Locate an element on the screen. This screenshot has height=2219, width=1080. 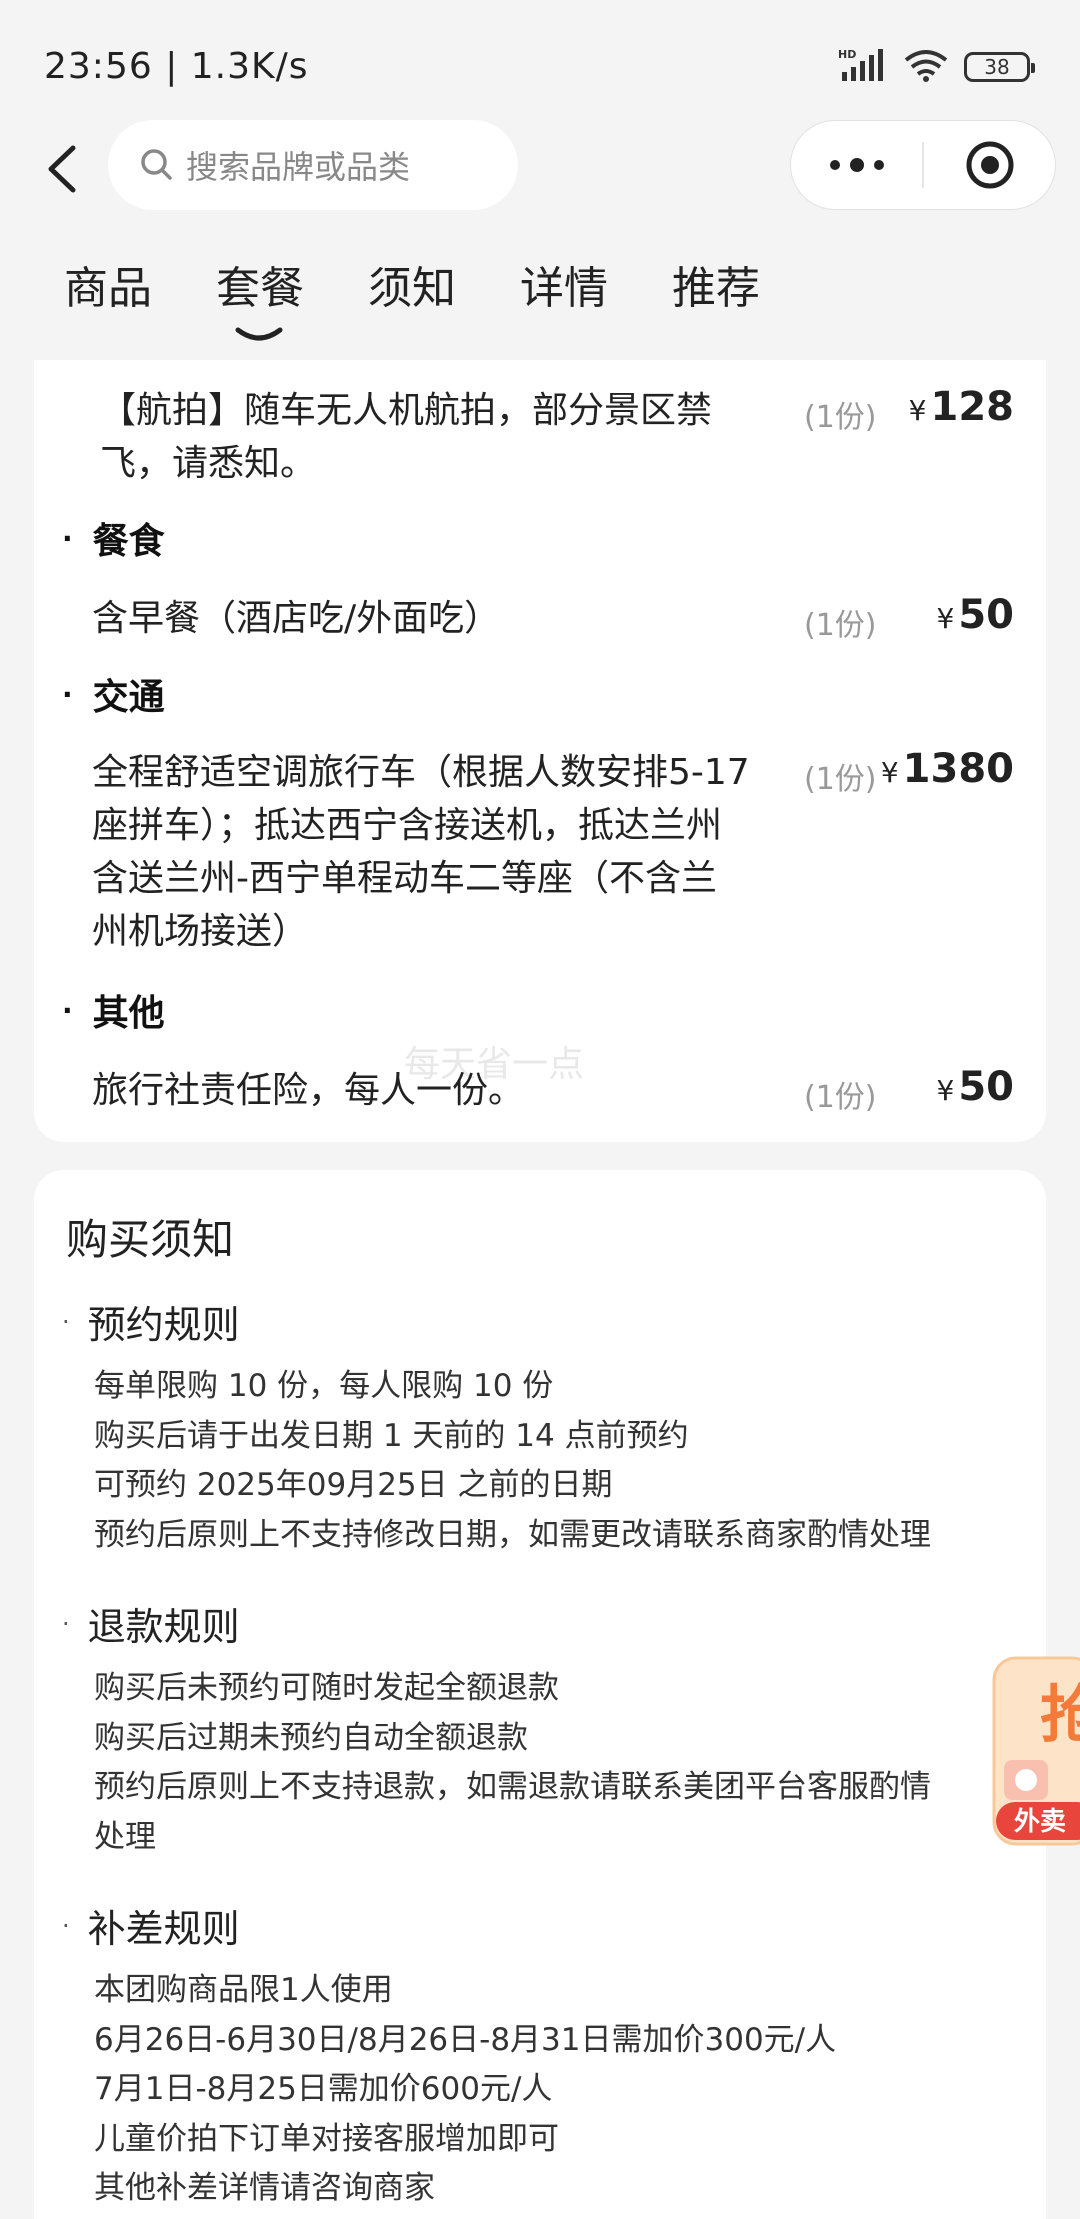
tab-goods: 商品 is located at coordinates (108, 297).